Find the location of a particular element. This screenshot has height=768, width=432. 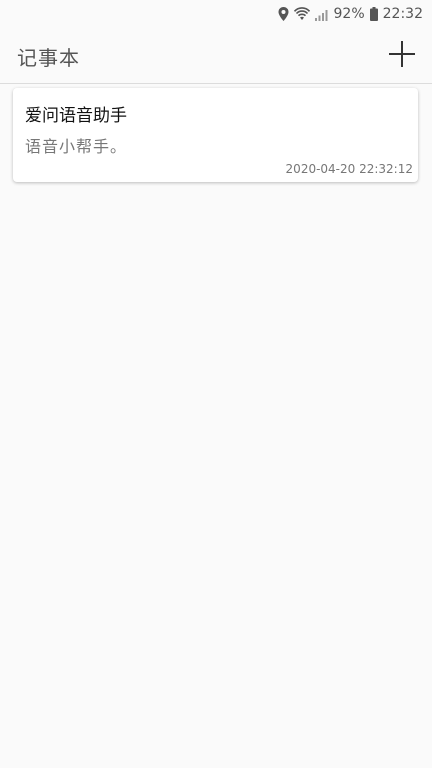

status-bar: 92% 22:32 is located at coordinates (216, 14).